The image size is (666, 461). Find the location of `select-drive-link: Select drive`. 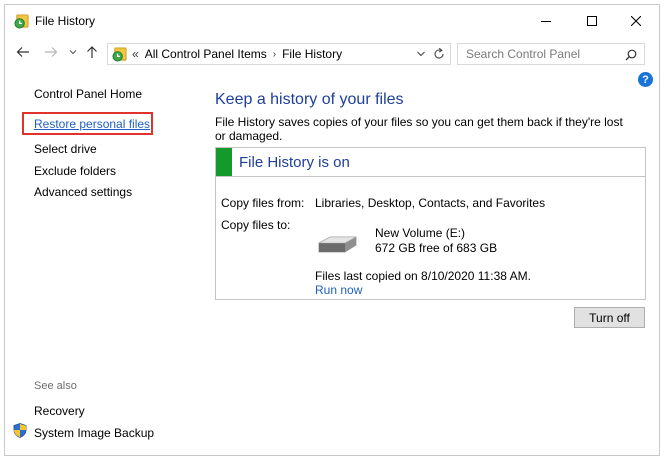

select-drive-link: Select drive is located at coordinates (65, 149).